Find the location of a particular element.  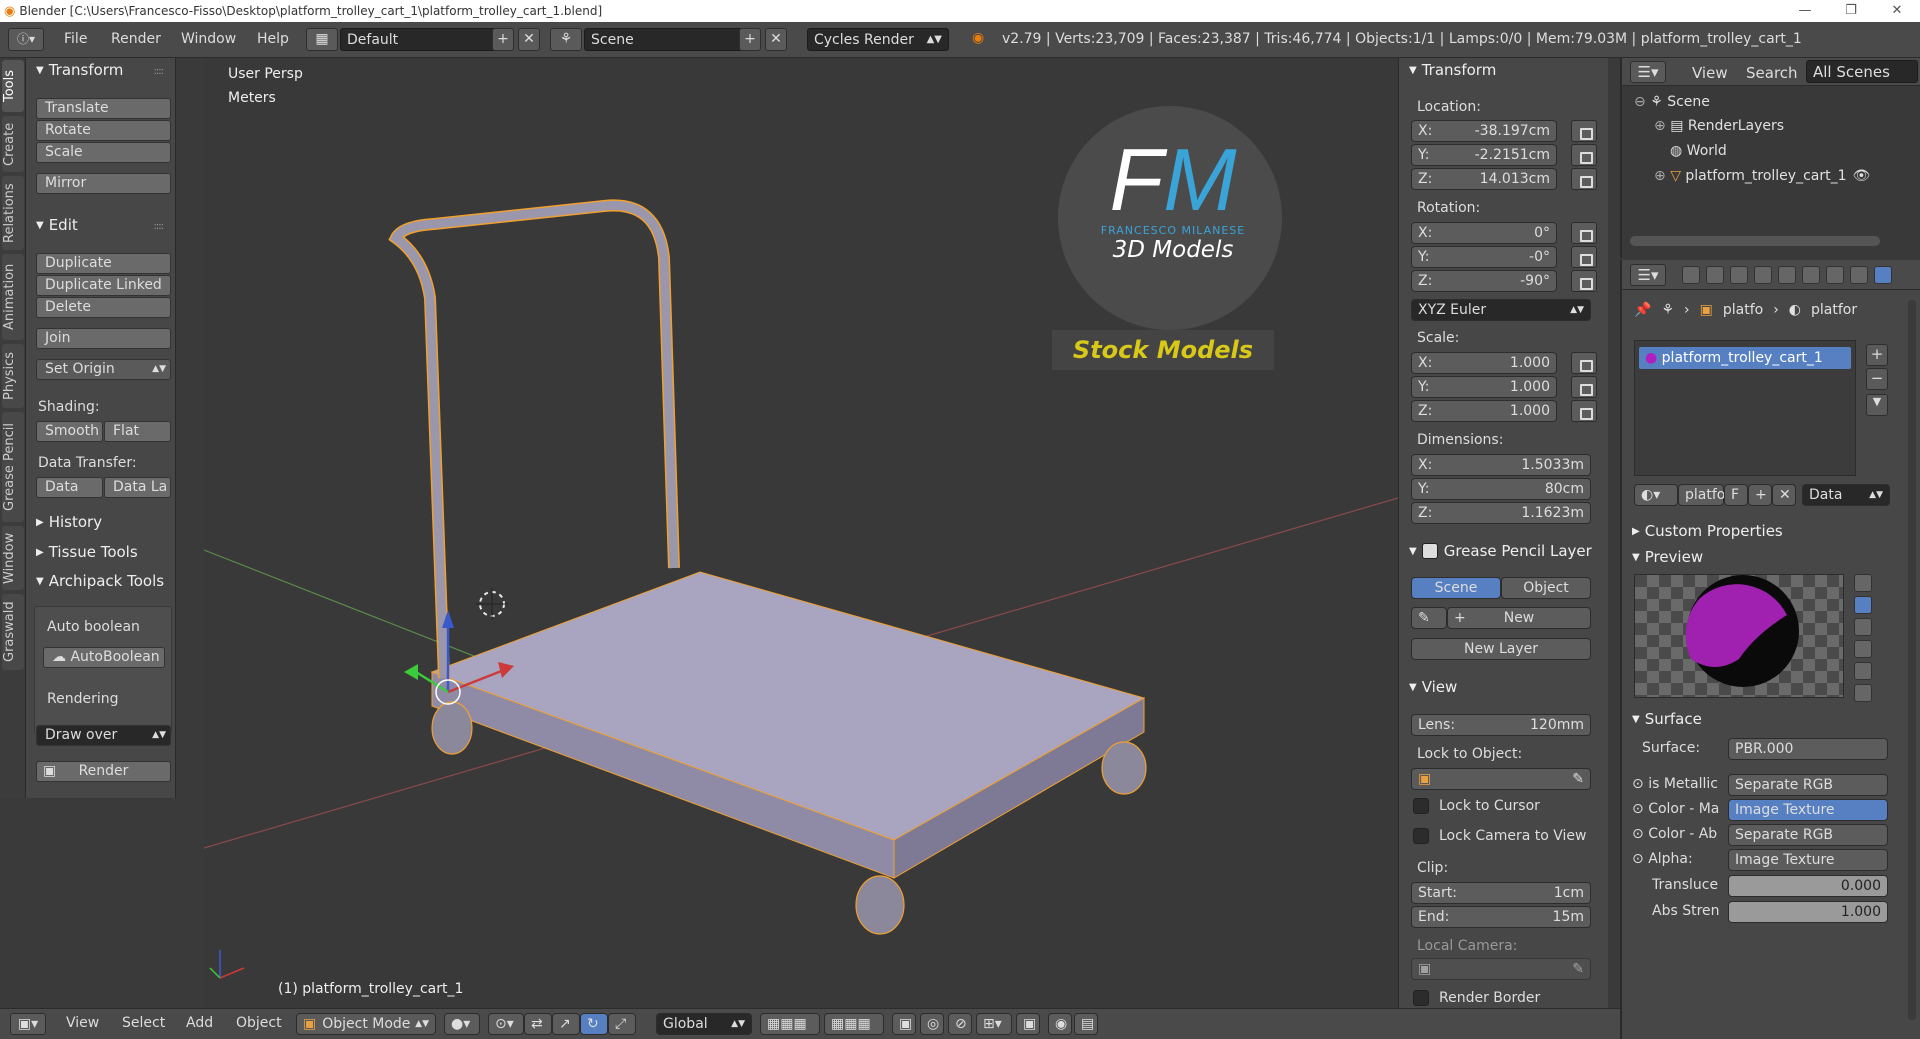

editor-type-button: ⓘ▾ is located at coordinates (26, 39).